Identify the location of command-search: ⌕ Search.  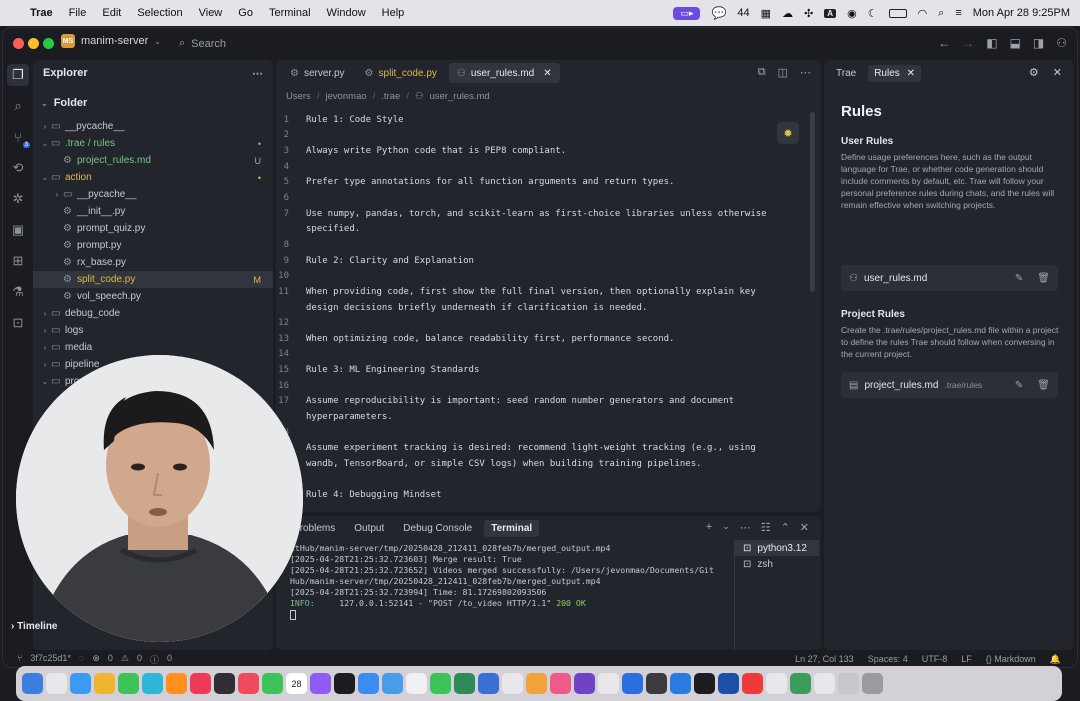
(202, 43).